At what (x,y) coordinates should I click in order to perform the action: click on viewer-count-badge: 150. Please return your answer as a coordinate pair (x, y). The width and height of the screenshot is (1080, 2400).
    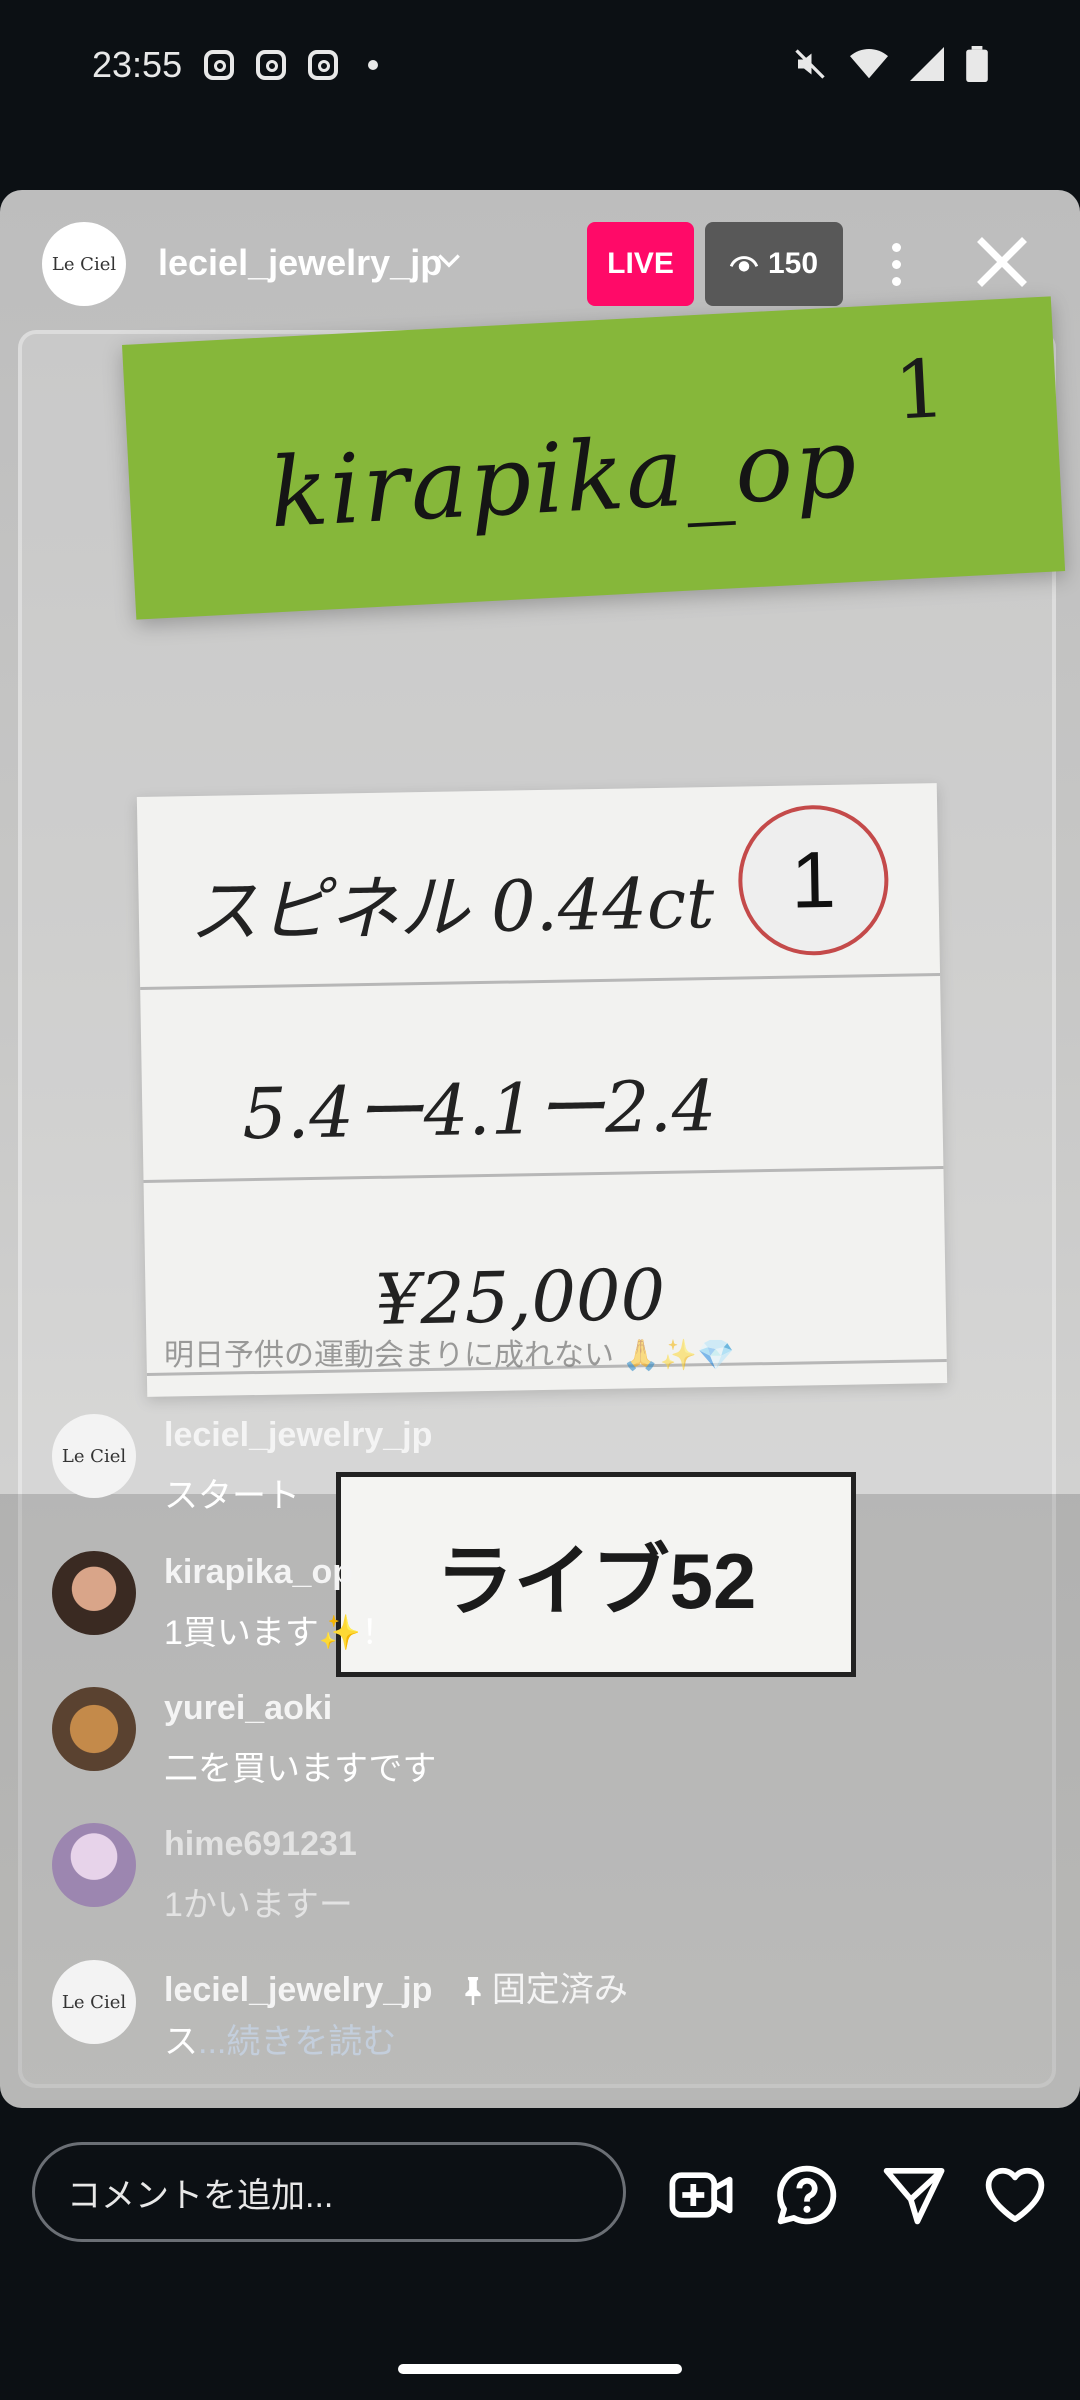
    Looking at the image, I should click on (774, 264).